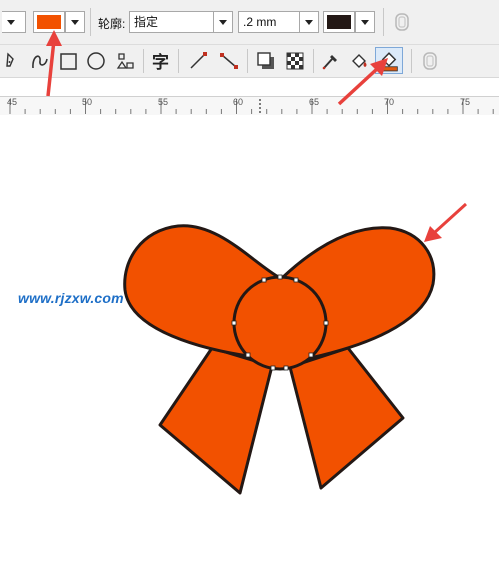  Describe the element at coordinates (172, 22) in the screenshot. I see `outline-style-select: 指定` at that location.